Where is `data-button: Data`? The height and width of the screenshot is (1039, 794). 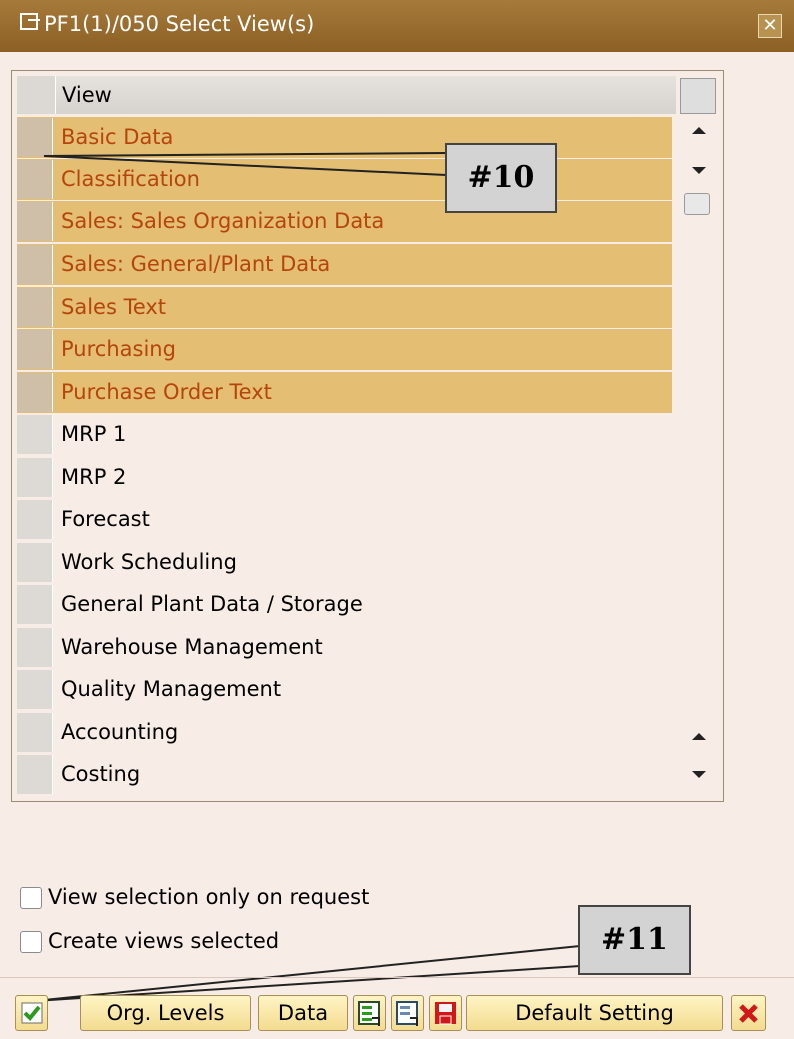 data-button: Data is located at coordinates (303, 1013).